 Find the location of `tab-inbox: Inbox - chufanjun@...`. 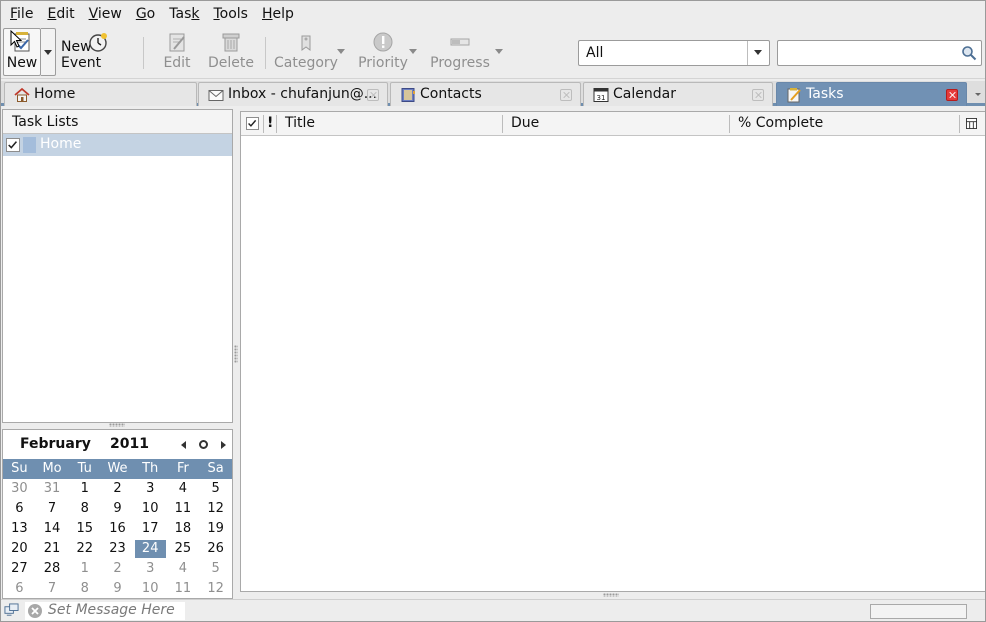

tab-inbox: Inbox - chufanjun@... is located at coordinates (293, 94).